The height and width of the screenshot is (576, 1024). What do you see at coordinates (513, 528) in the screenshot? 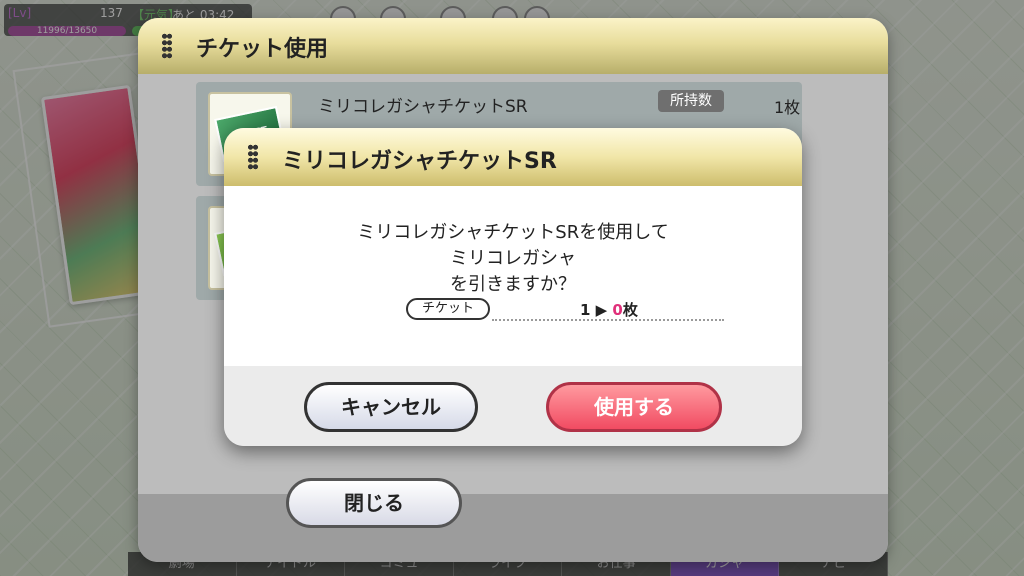
I see `panel-footer` at bounding box center [513, 528].